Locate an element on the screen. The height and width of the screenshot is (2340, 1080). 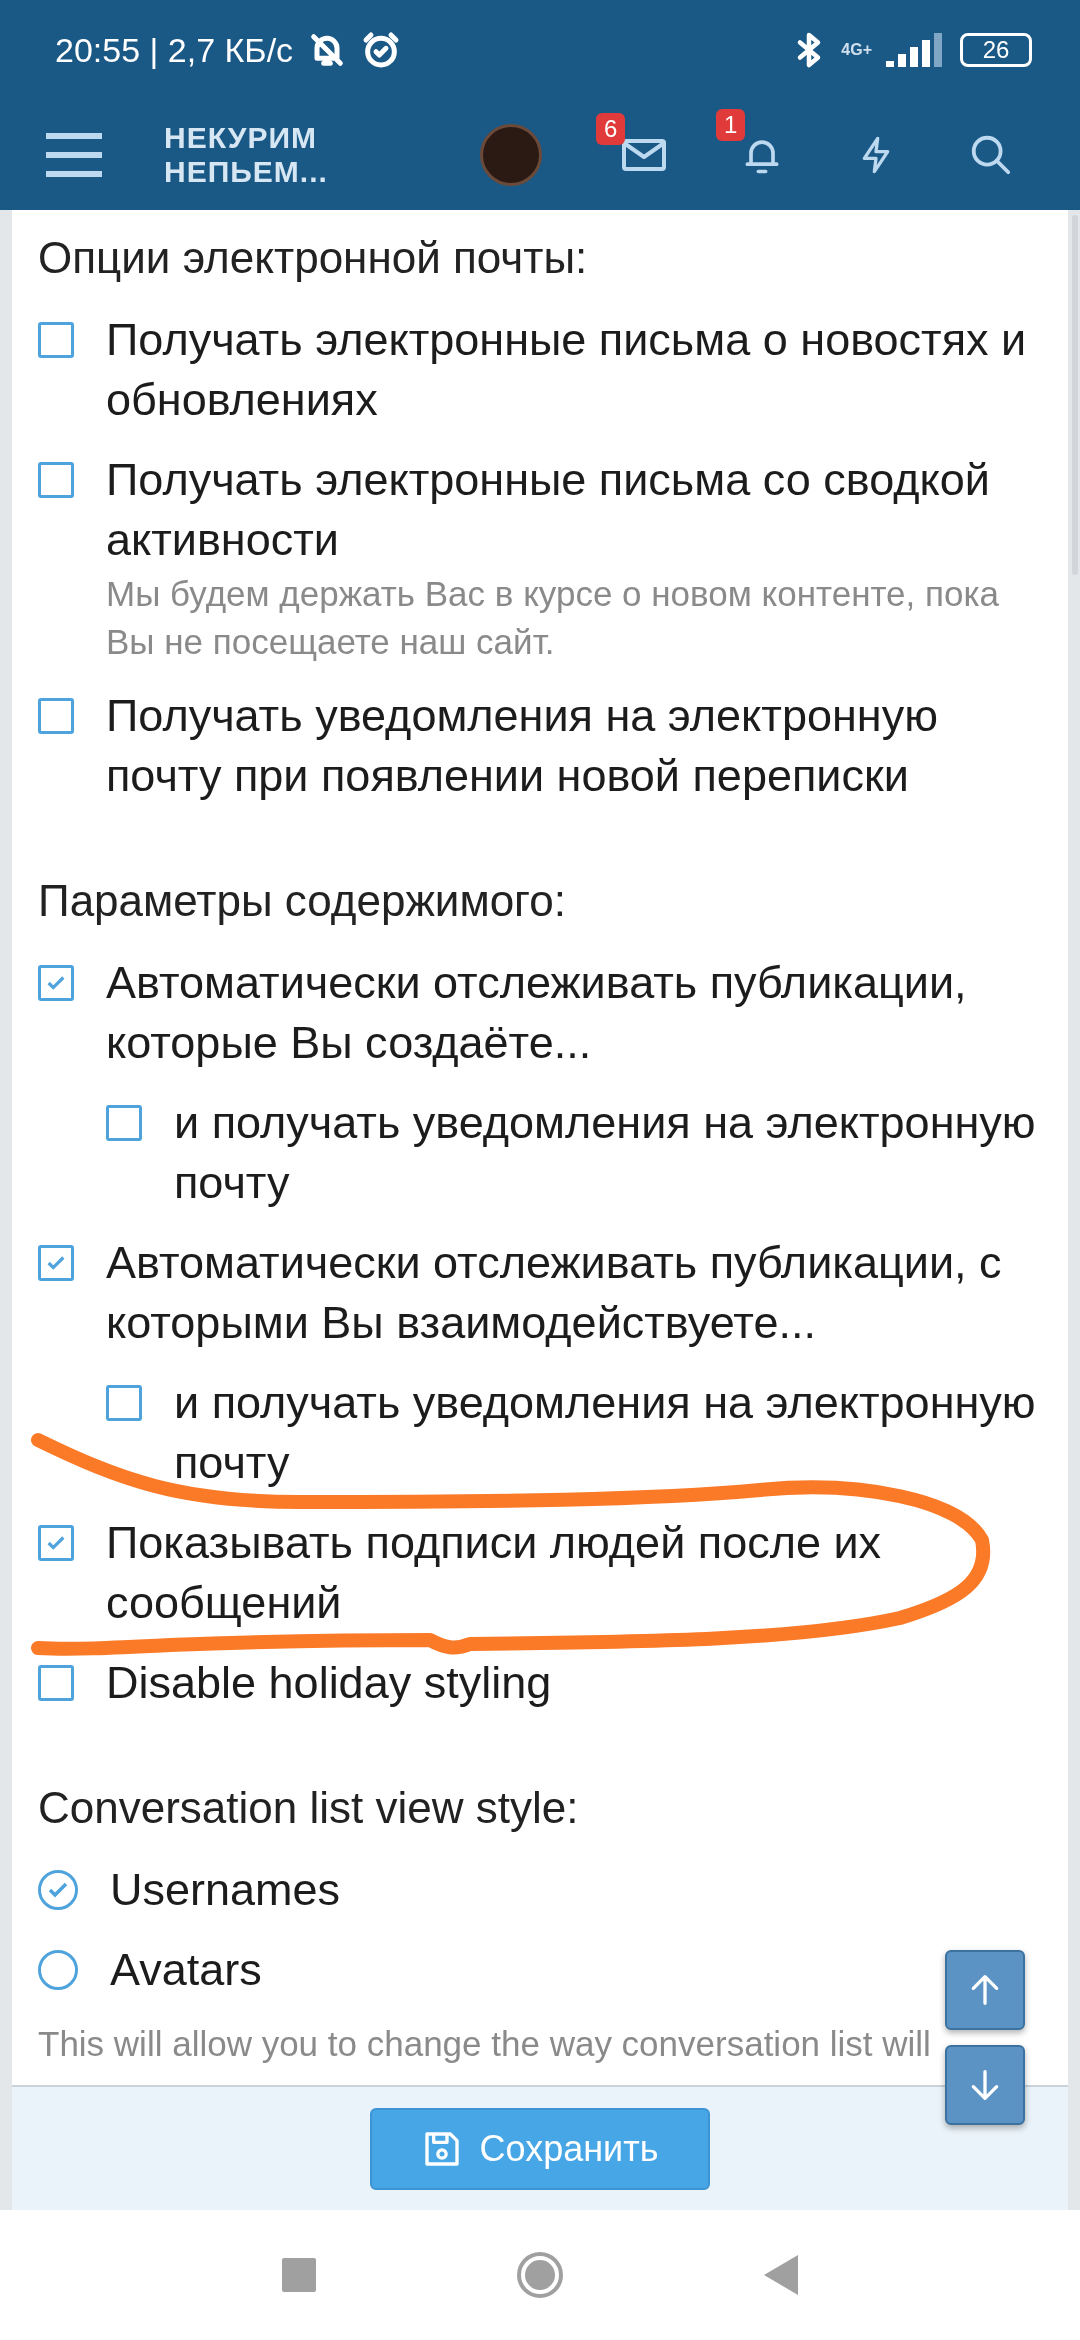
count-badge: 1 is located at coordinates (731, 125).